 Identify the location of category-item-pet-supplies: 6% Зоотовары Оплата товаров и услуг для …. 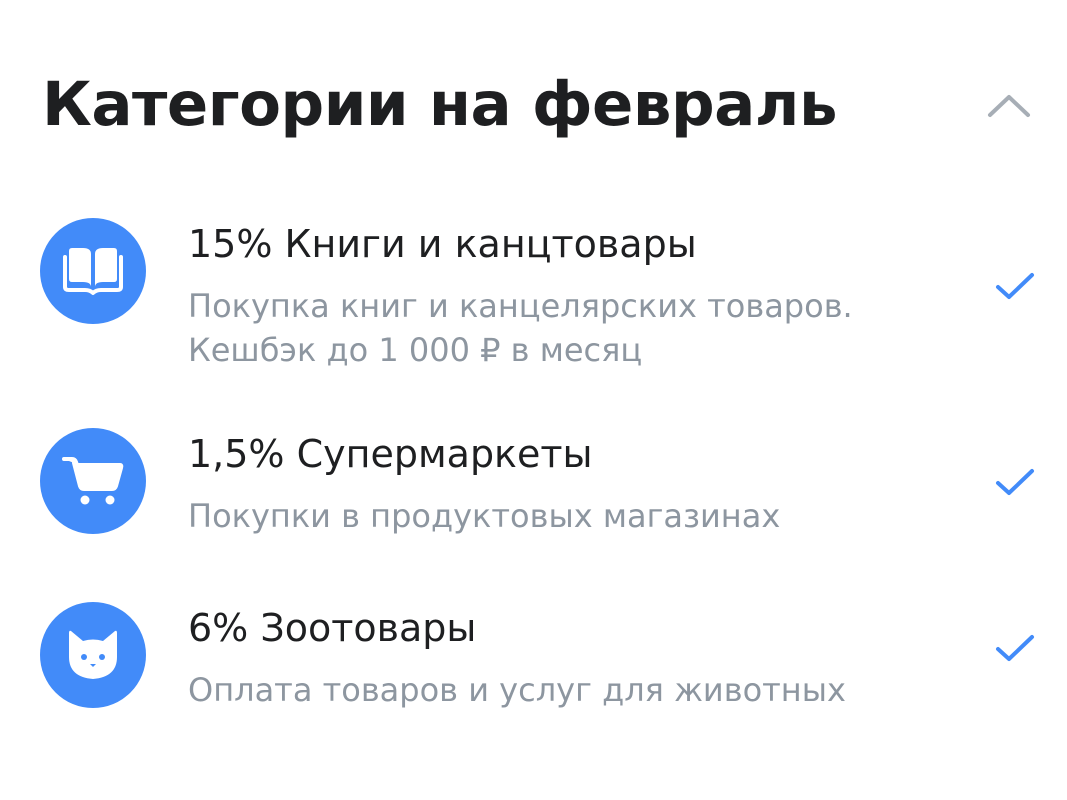
(540, 658).